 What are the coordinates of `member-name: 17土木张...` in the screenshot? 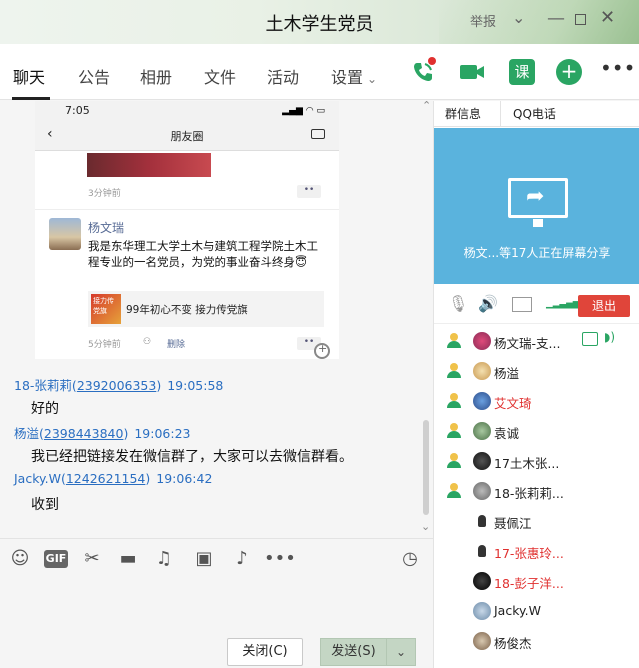 It's located at (527, 463).